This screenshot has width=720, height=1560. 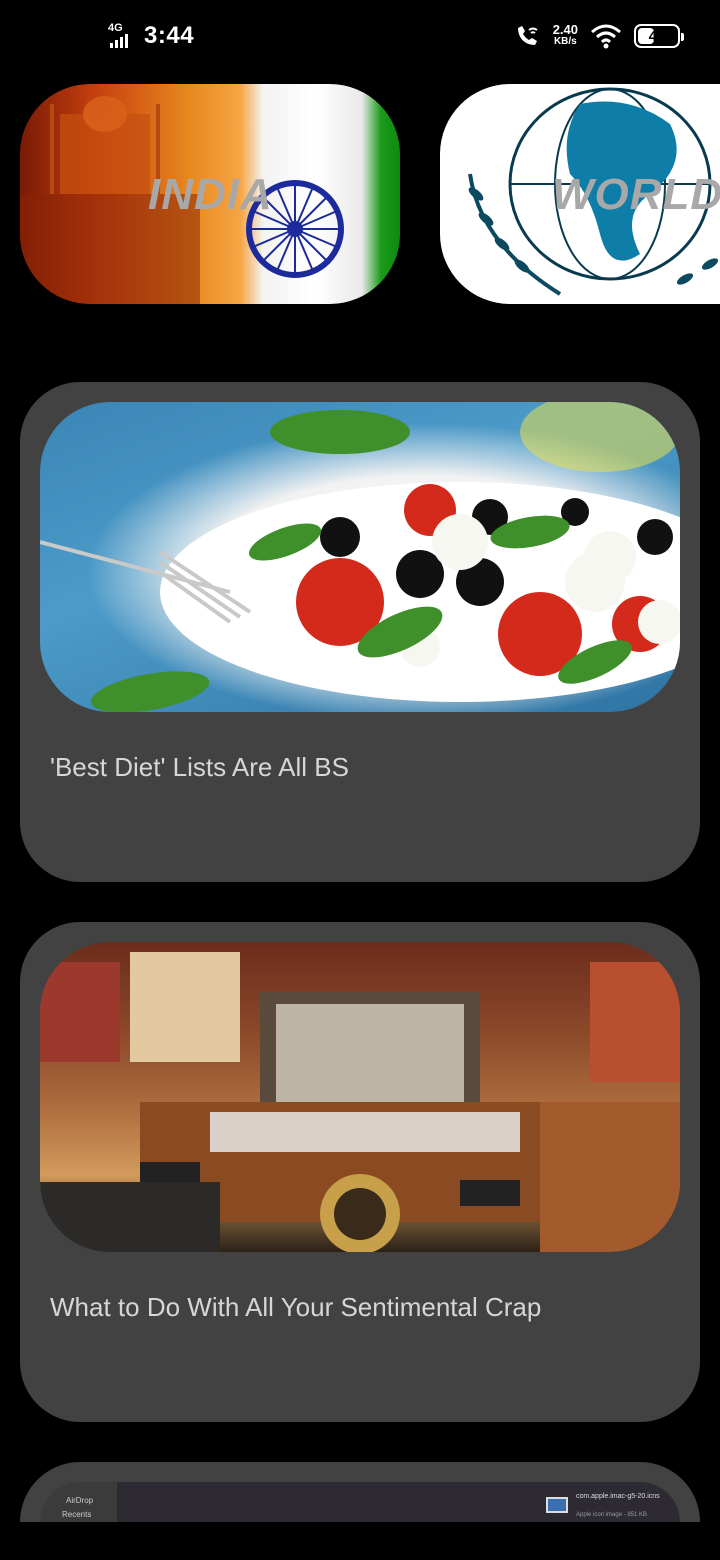 What do you see at coordinates (612, 1515) in the screenshot?
I see `file-meta: Apple icon image - 851 KB` at bounding box center [612, 1515].